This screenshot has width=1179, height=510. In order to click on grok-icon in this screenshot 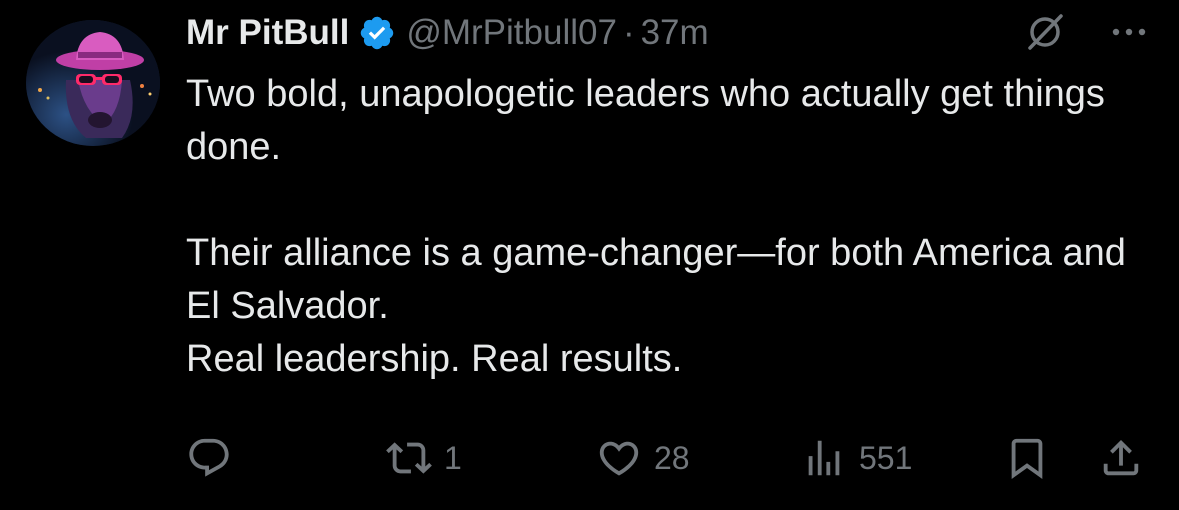, I will do `click(1045, 32)`.